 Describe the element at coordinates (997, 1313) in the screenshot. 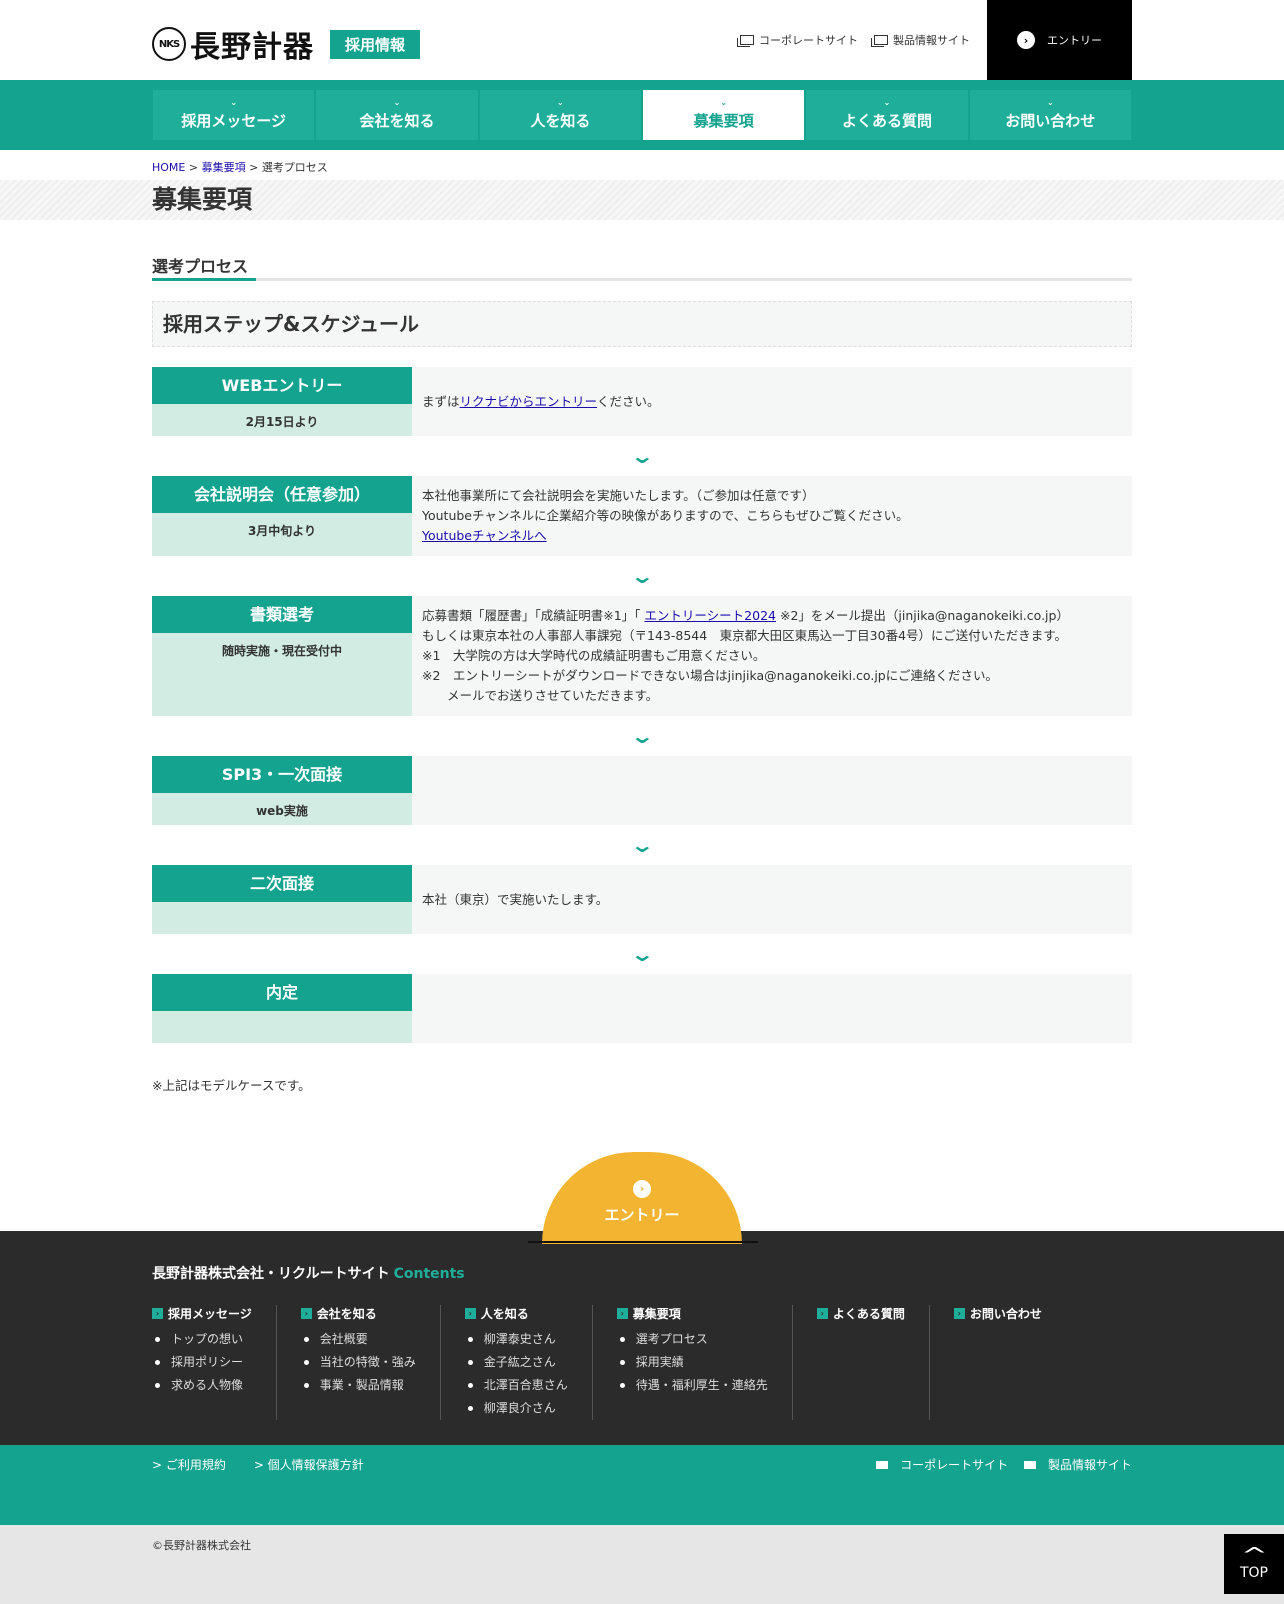

I see `footer-col-title: › お問い合わせ` at that location.